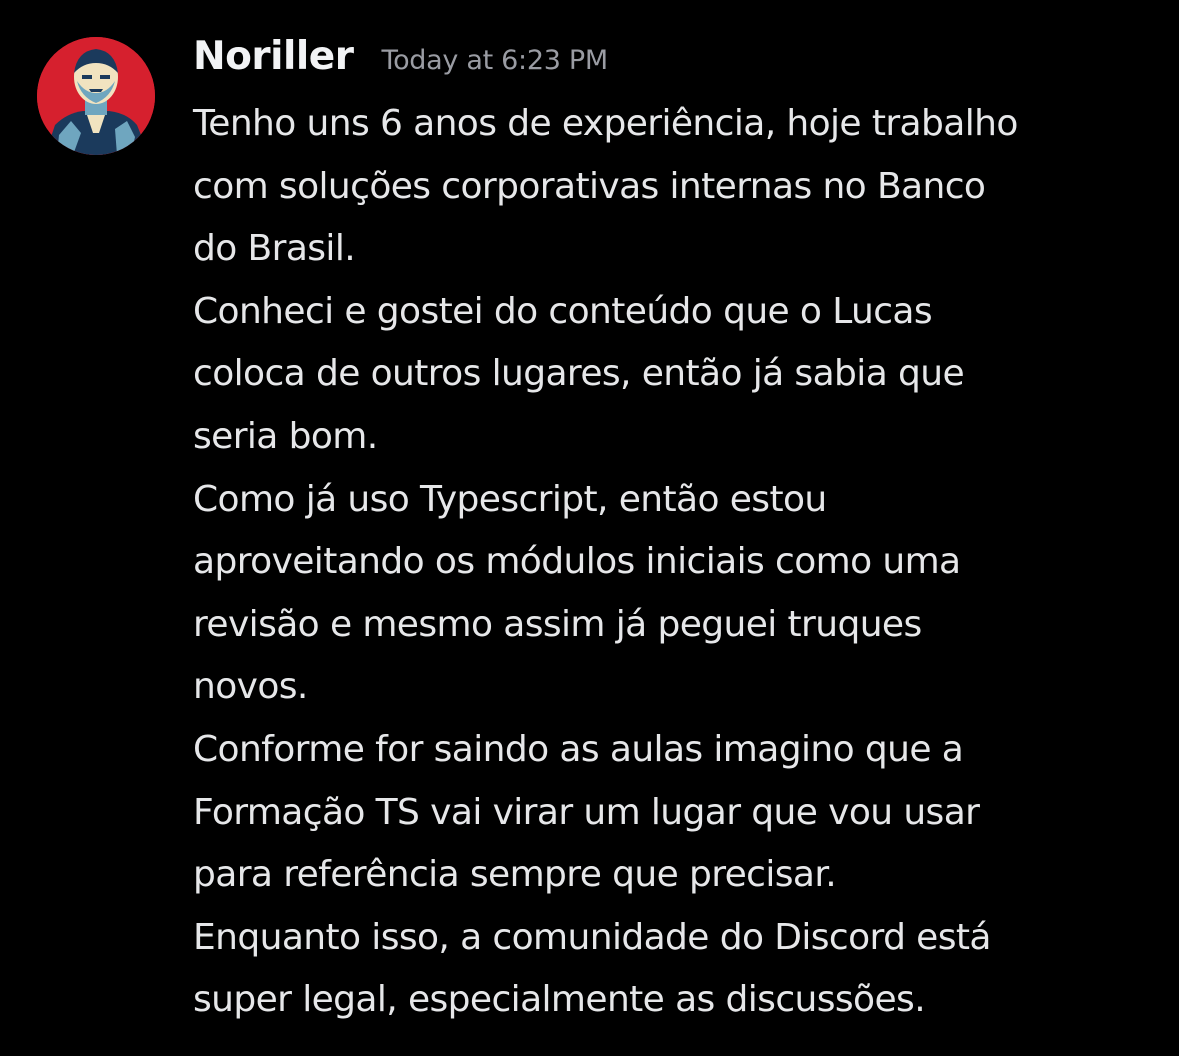  I want to click on author-name: Noriller, so click(273, 56).